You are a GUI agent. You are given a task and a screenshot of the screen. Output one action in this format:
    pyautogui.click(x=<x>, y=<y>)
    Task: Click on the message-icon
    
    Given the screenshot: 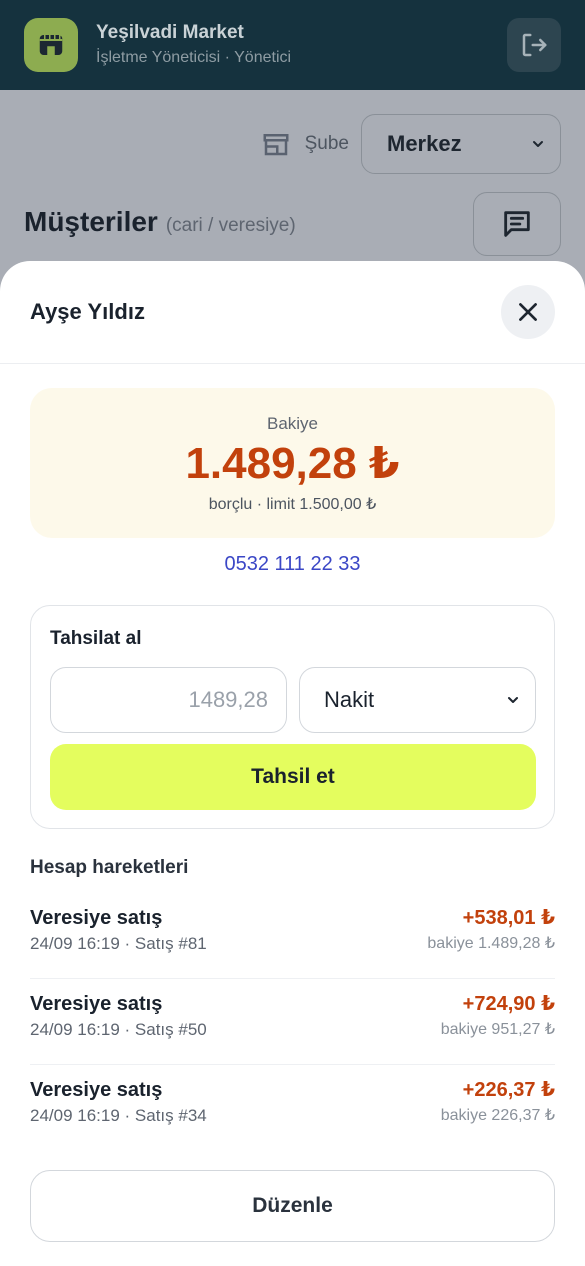 What is the action you would take?
    pyautogui.click(x=517, y=224)
    